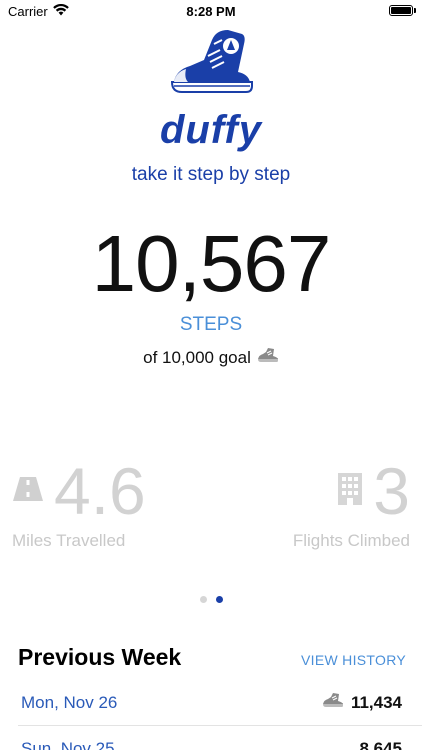 This screenshot has height=750, width=422. Describe the element at coordinates (415, 10) in the screenshot. I see `battery-cap` at that location.